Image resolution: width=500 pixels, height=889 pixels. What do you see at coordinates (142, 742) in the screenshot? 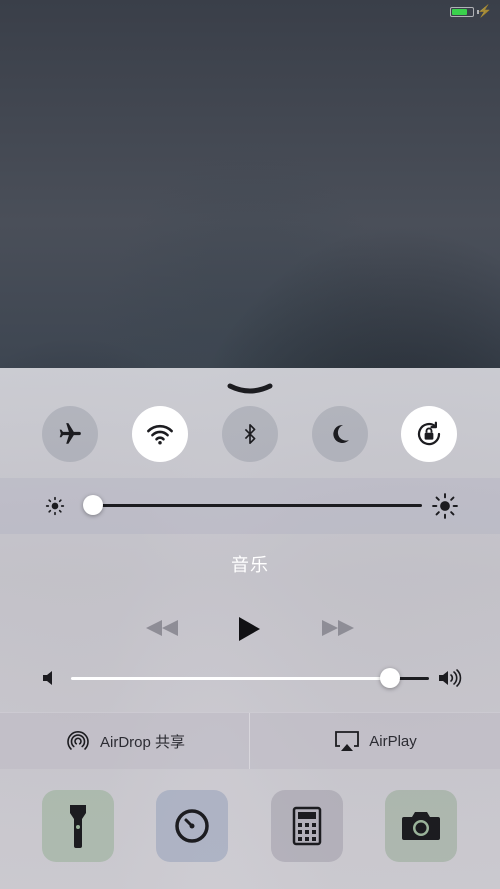
I see `airdrop-label: AirDrop 共享` at bounding box center [142, 742].